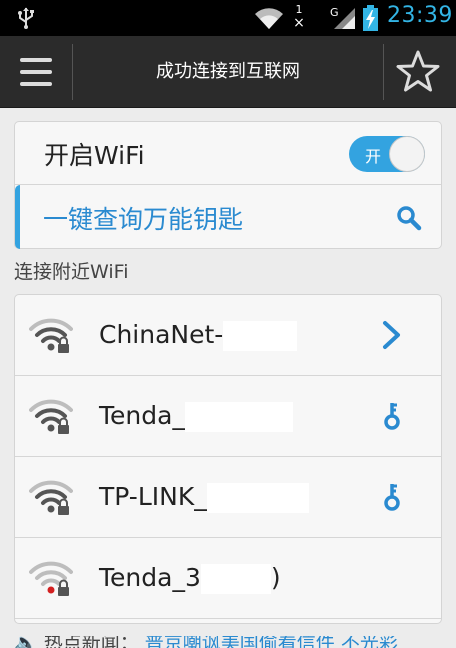 The height and width of the screenshot is (648, 456). What do you see at coordinates (418, 72) in the screenshot?
I see `star-icon` at bounding box center [418, 72].